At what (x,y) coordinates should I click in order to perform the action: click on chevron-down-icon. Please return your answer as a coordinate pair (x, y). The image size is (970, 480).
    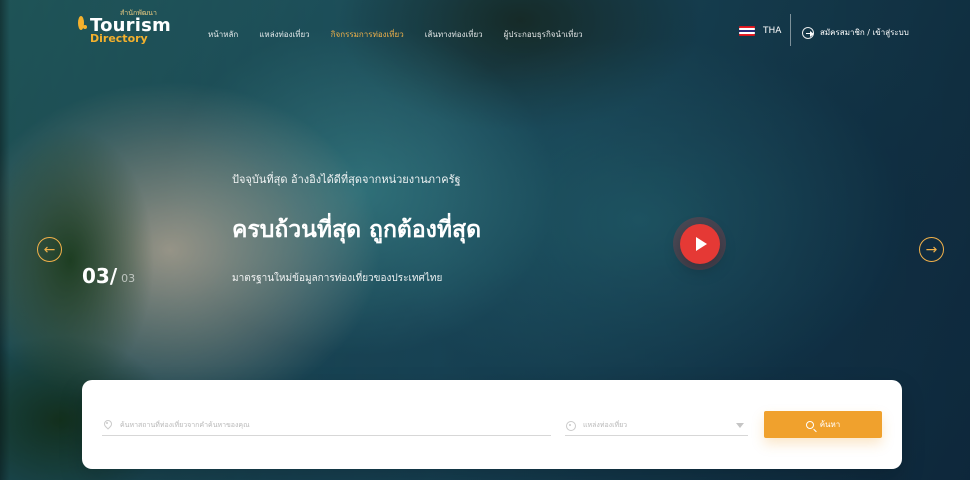
    Looking at the image, I should click on (740, 425).